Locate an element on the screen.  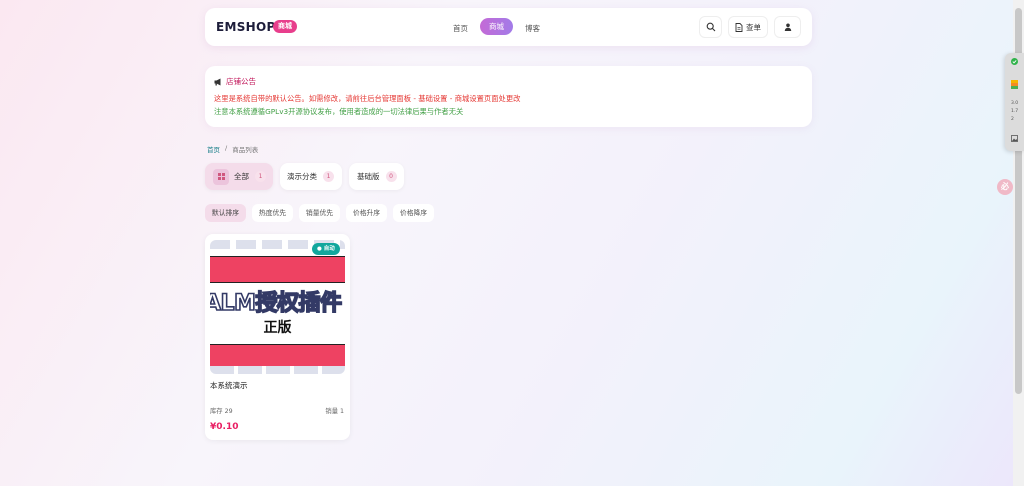
bar-chart-icon is located at coordinates (1014, 84).